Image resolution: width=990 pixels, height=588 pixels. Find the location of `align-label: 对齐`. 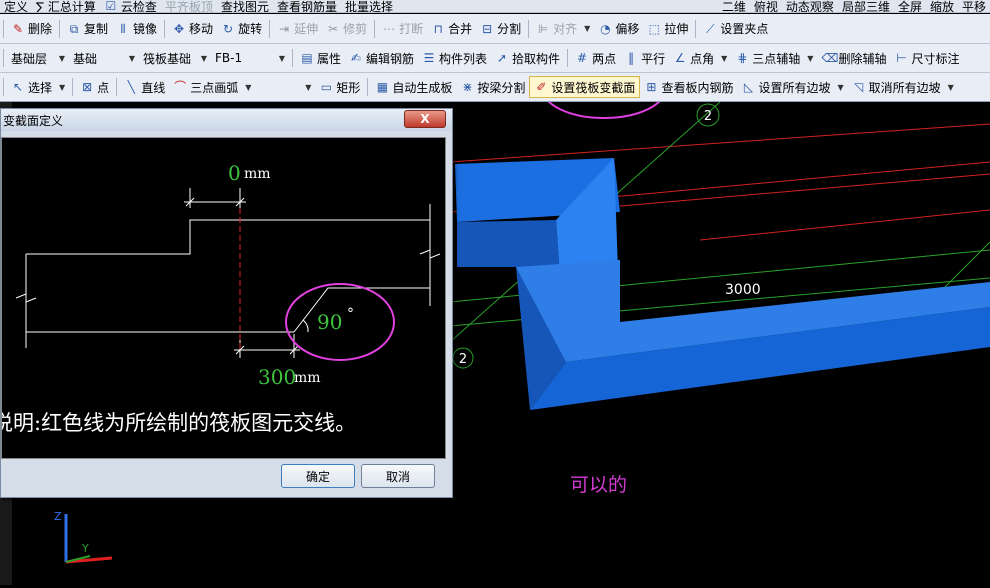

align-label: 对齐 is located at coordinates (565, 29).